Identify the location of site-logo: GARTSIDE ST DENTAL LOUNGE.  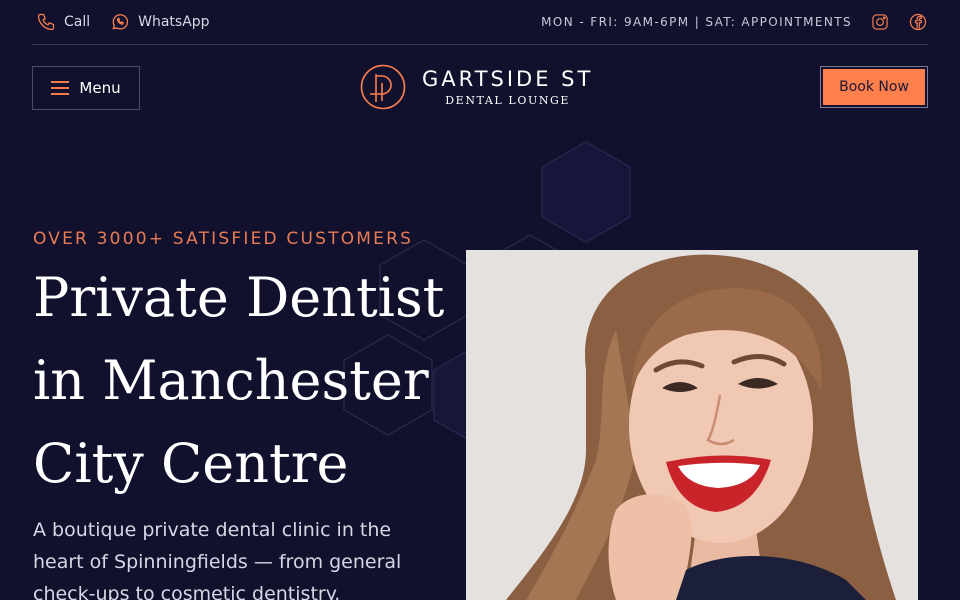
(476, 87).